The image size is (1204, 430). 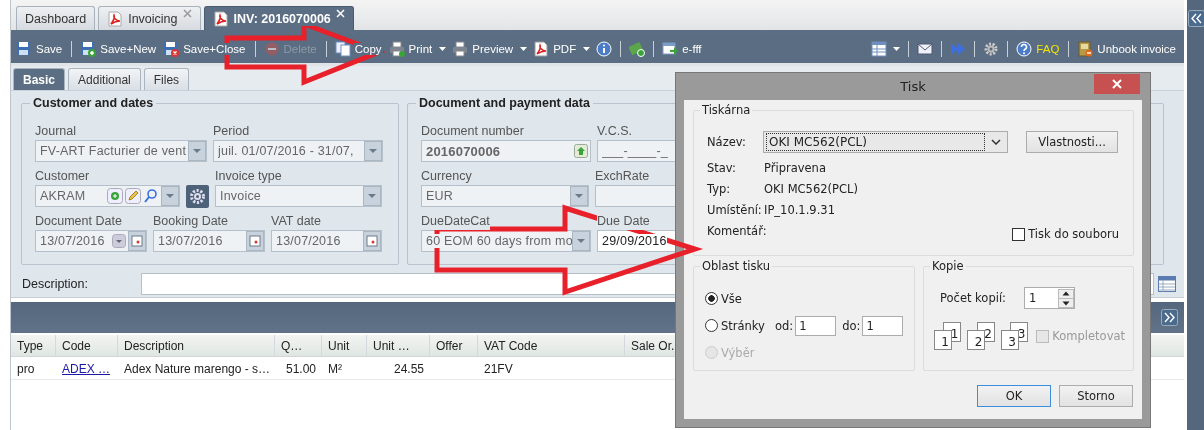 I want to click on table-cell-text: 21FV, so click(x=498, y=369).